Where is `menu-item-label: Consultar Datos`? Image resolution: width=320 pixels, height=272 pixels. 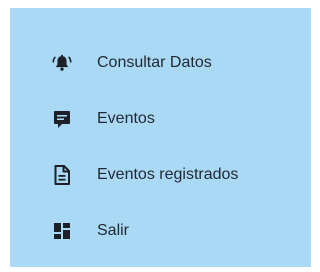
menu-item-label: Consultar Datos is located at coordinates (154, 62).